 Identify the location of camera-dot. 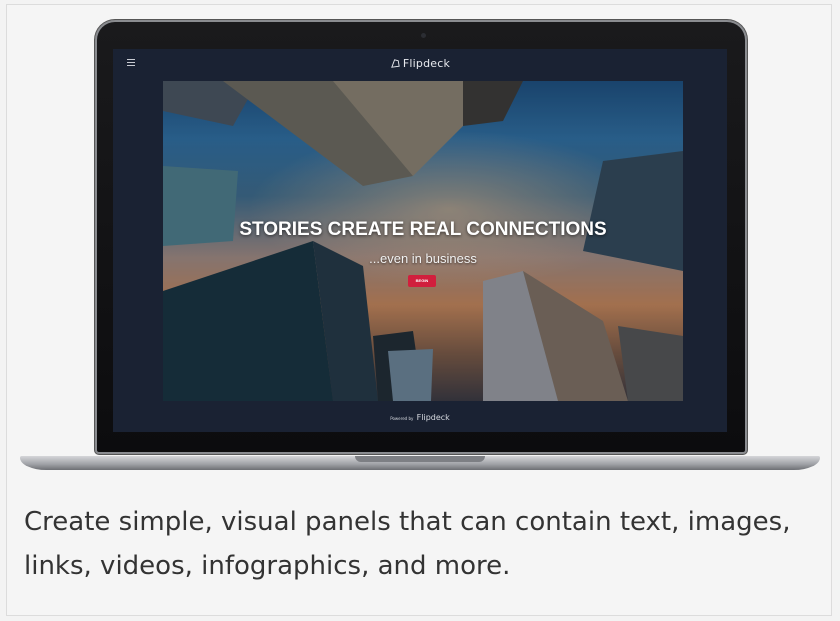
(423, 35).